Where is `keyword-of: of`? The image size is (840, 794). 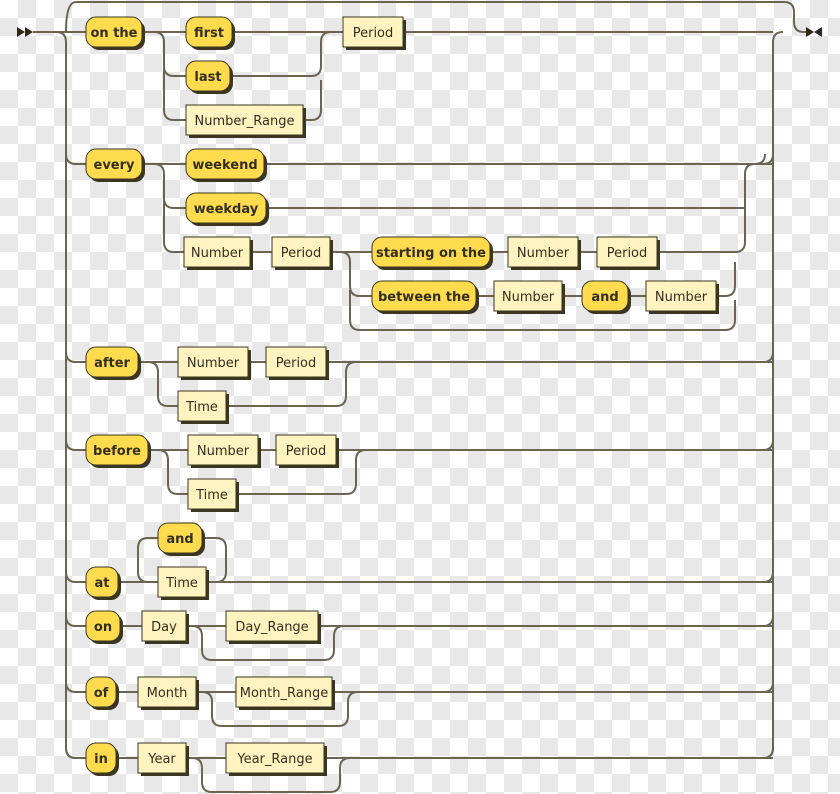
keyword-of: of is located at coordinates (102, 693).